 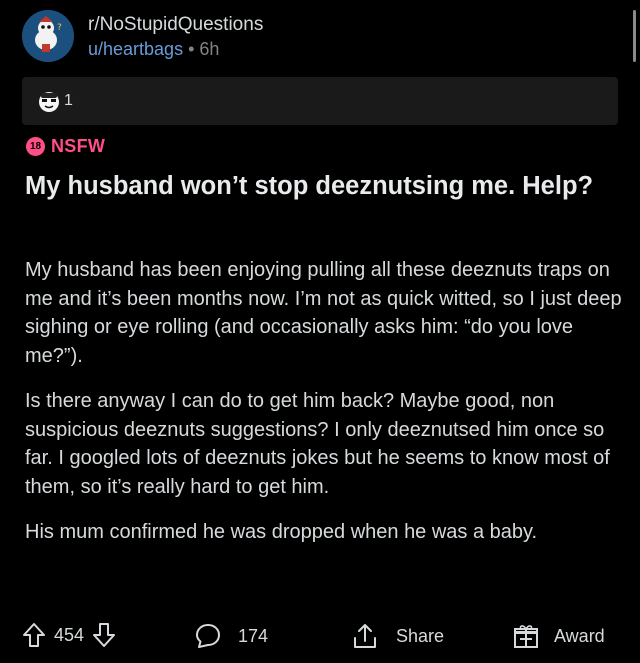 What do you see at coordinates (365, 636) in the screenshot?
I see `share-icon` at bounding box center [365, 636].